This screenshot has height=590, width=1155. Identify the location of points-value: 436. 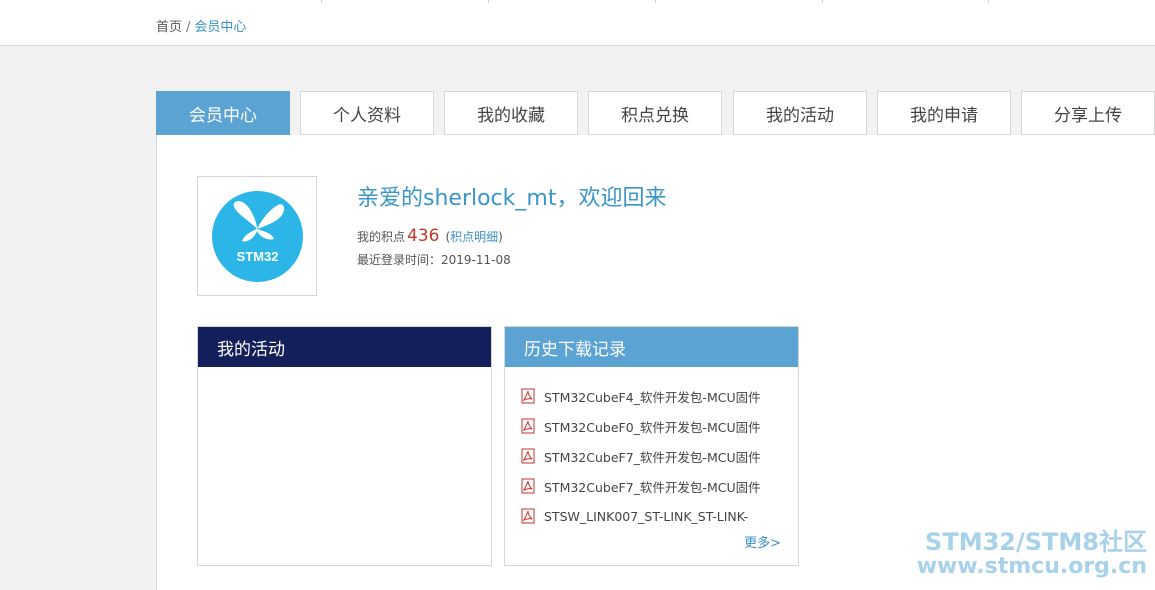
(423, 236).